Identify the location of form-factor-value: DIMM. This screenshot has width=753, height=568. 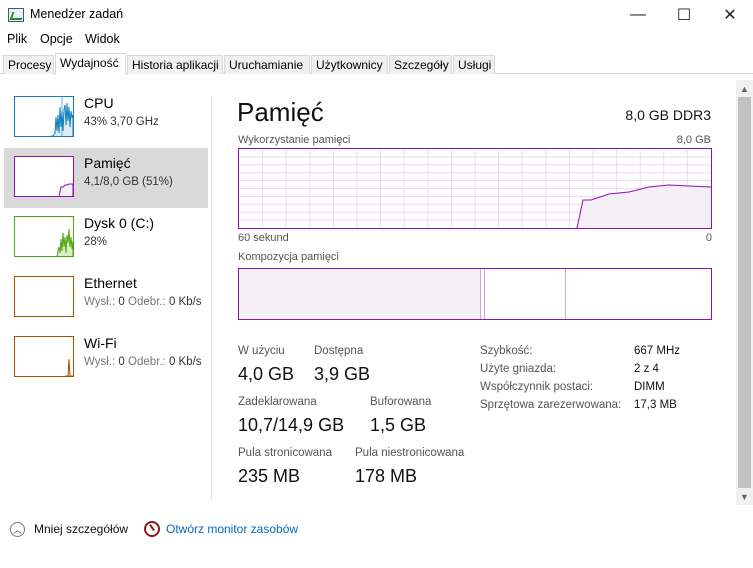
(649, 387).